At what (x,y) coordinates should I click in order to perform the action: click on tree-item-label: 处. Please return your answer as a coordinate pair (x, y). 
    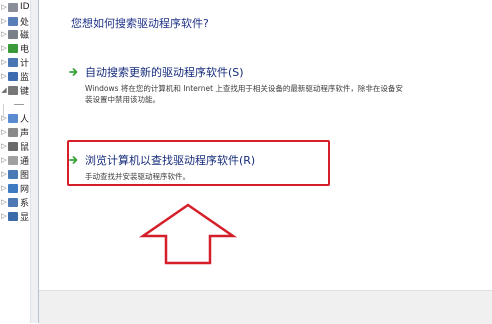
    Looking at the image, I should click on (25, 22).